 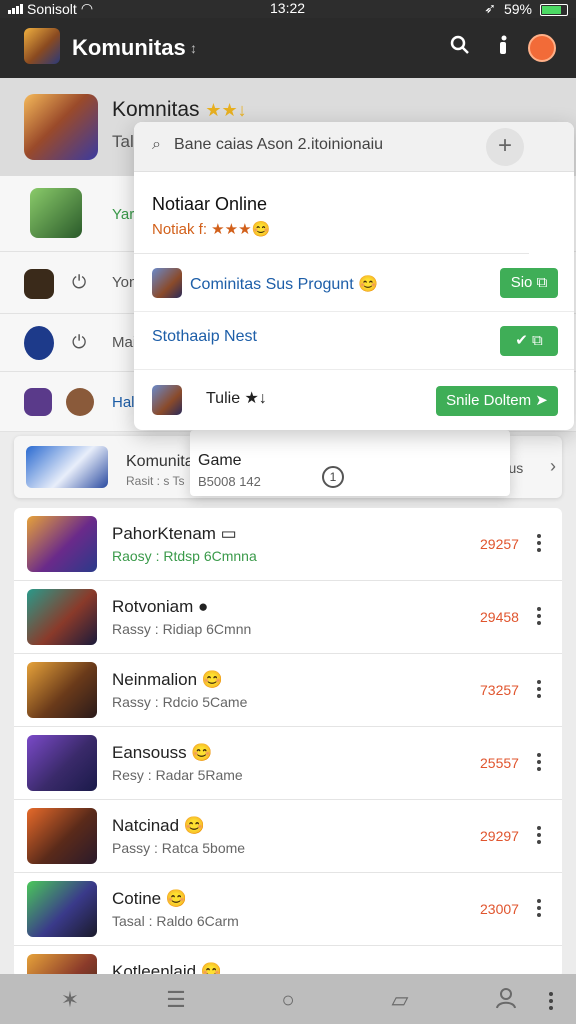 What do you see at coordinates (400, 1000) in the screenshot?
I see `bag-icon: ▱` at bounding box center [400, 1000].